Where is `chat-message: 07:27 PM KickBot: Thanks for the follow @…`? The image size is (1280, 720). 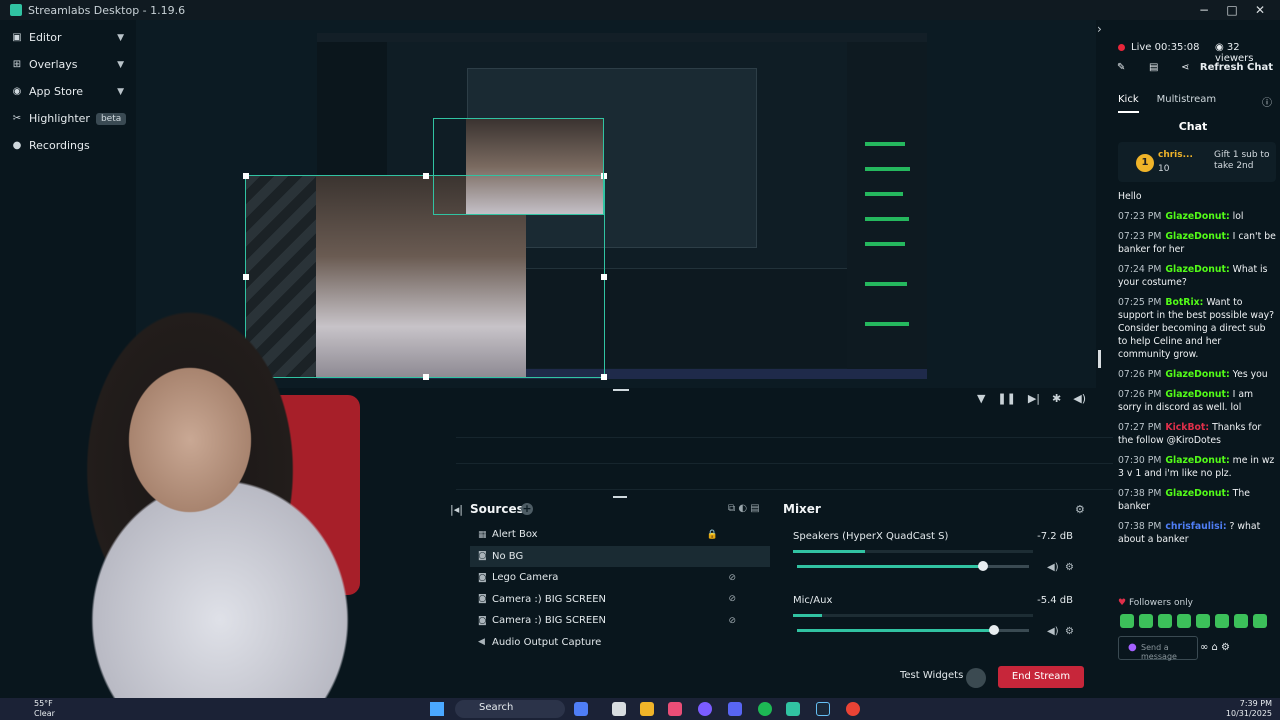
chat-message: 07:27 PM KickBot: Thanks for the follow @… is located at coordinates (1197, 434).